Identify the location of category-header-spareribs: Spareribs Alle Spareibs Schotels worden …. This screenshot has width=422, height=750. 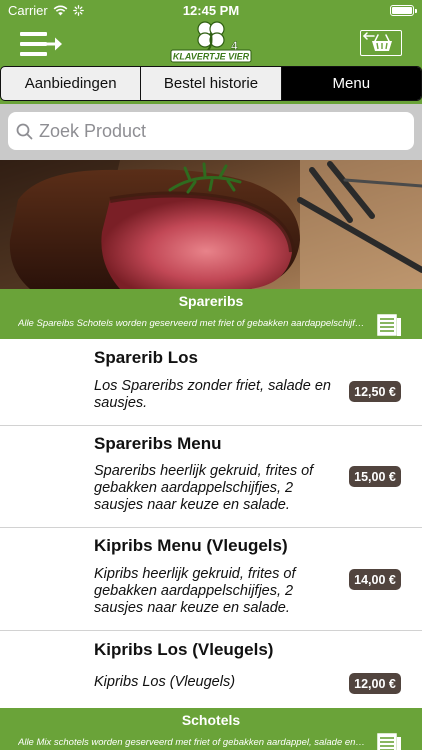
(211, 314).